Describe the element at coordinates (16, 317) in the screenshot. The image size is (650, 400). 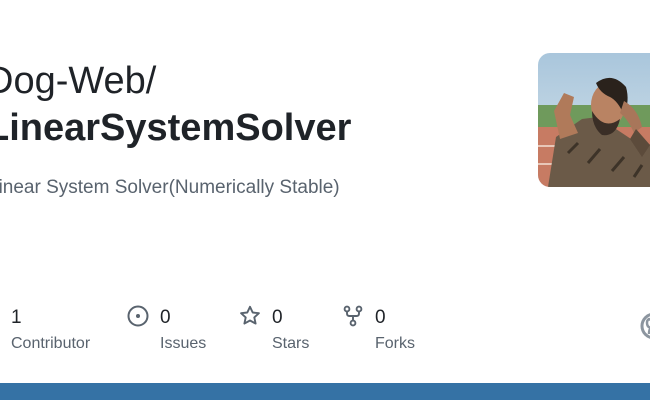
I see `contributors-count: 1` at that location.